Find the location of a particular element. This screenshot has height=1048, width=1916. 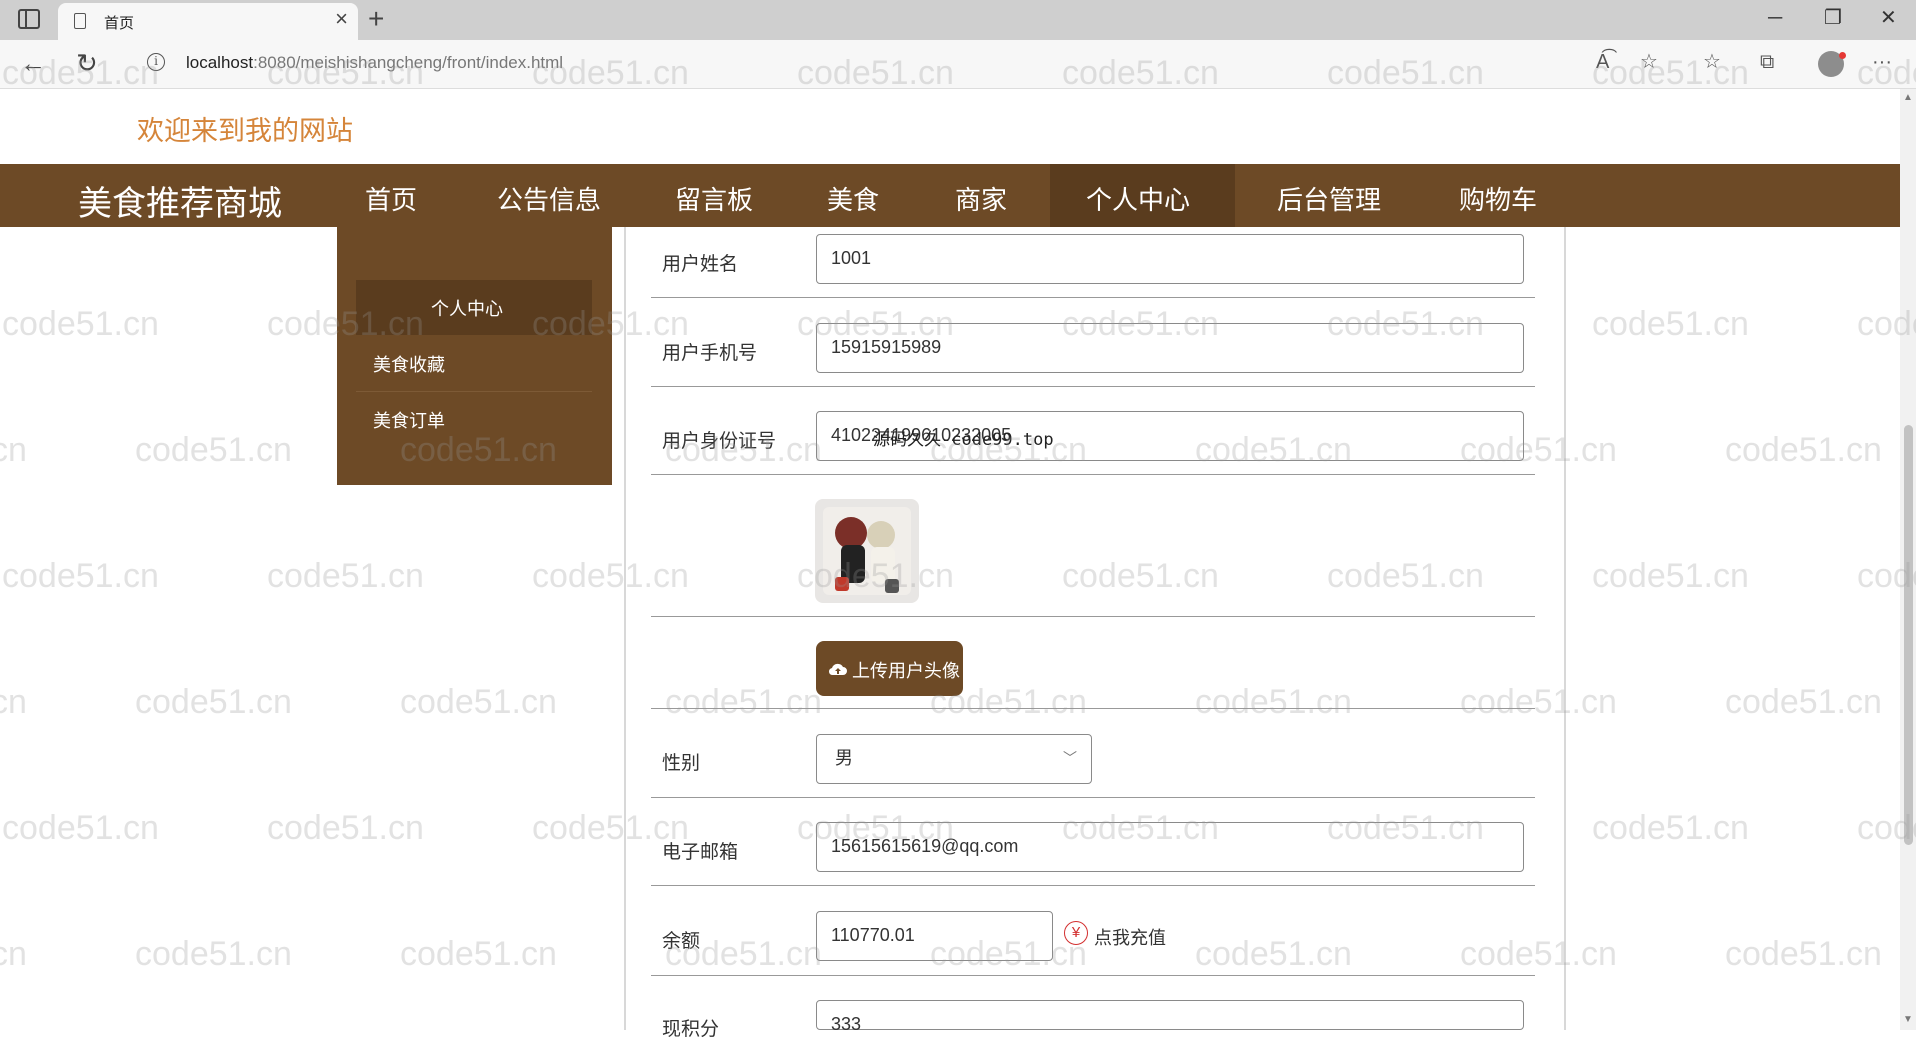

site-brand: 美食推荐商城 is located at coordinates (180, 200).